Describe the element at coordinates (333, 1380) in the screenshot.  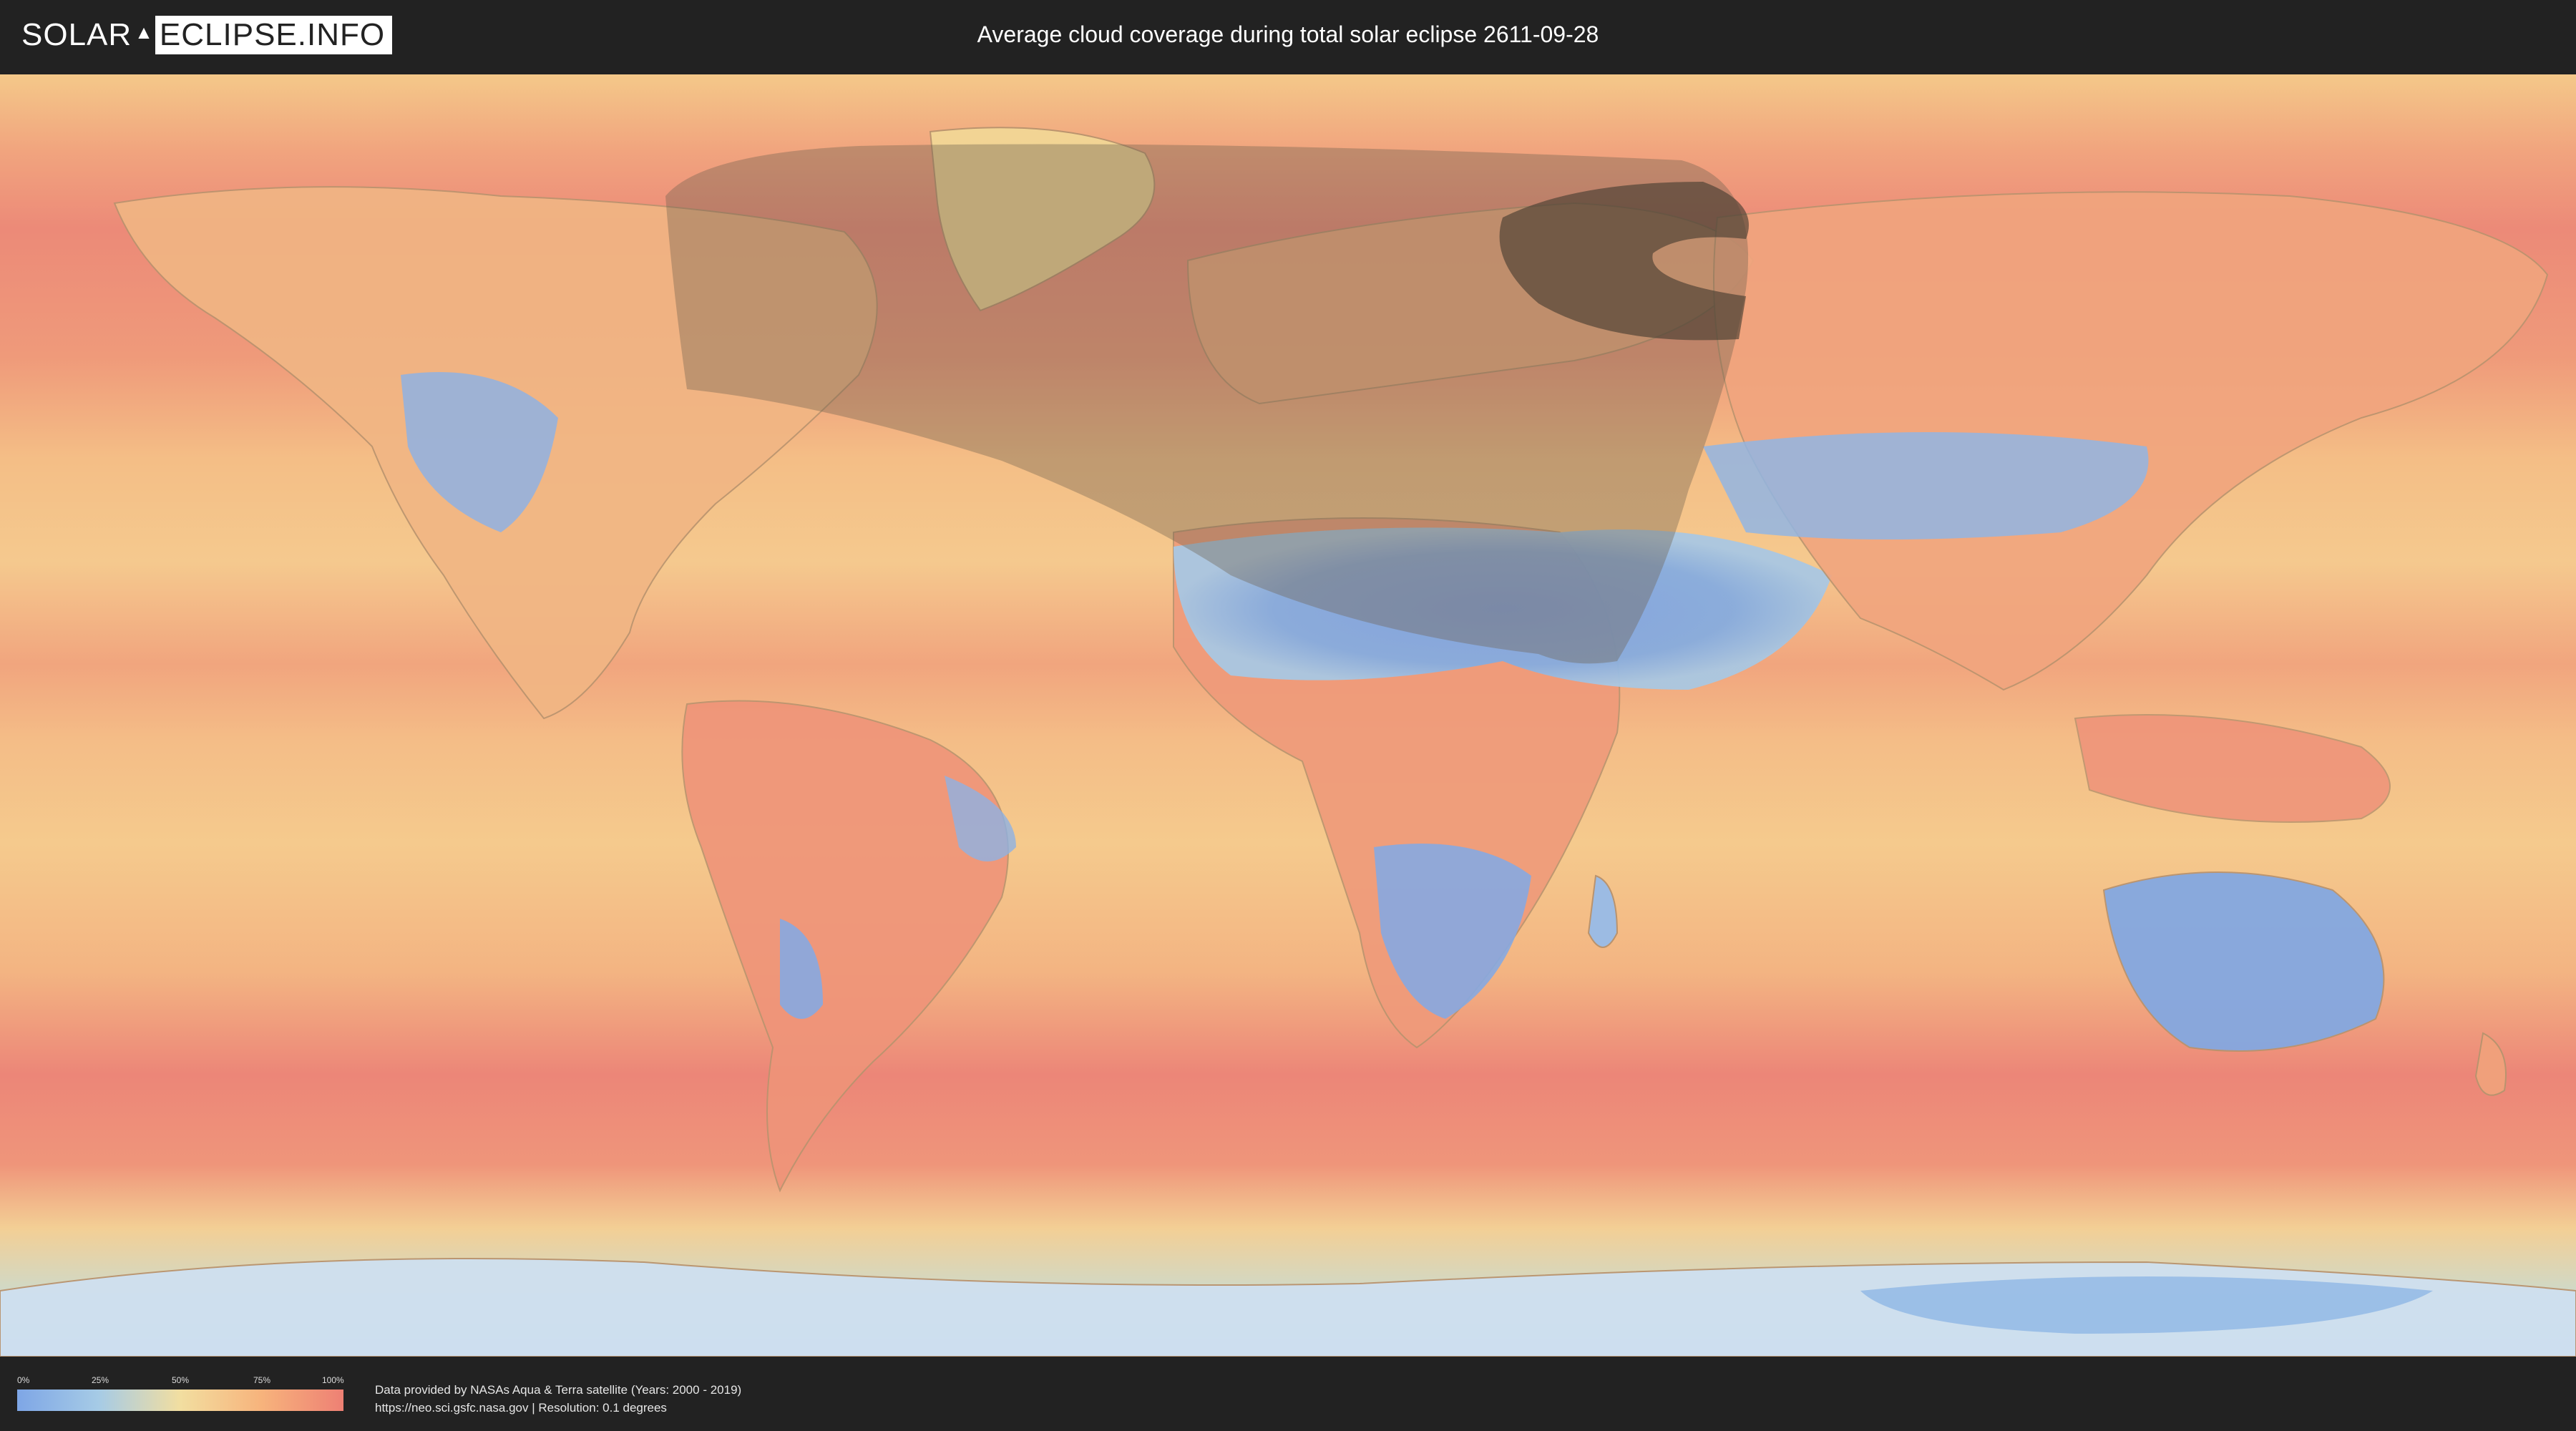
I see `legend-tick-100: 100%` at that location.